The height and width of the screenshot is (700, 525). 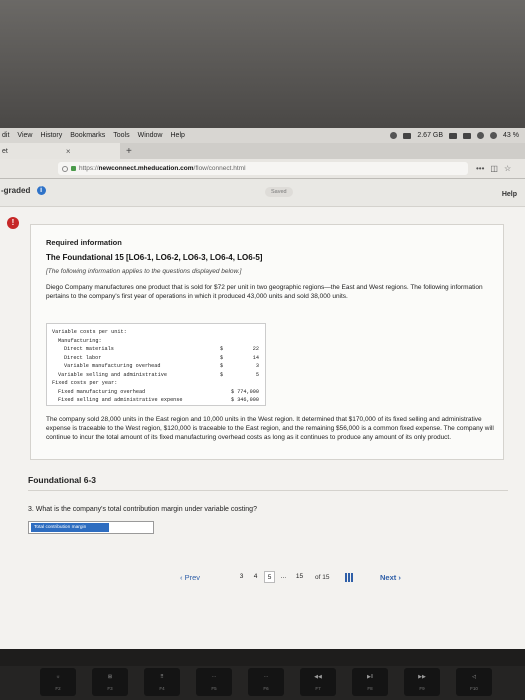 What do you see at coordinates (370, 682) in the screenshot?
I see `function-key: ▶‖ F8` at bounding box center [370, 682].